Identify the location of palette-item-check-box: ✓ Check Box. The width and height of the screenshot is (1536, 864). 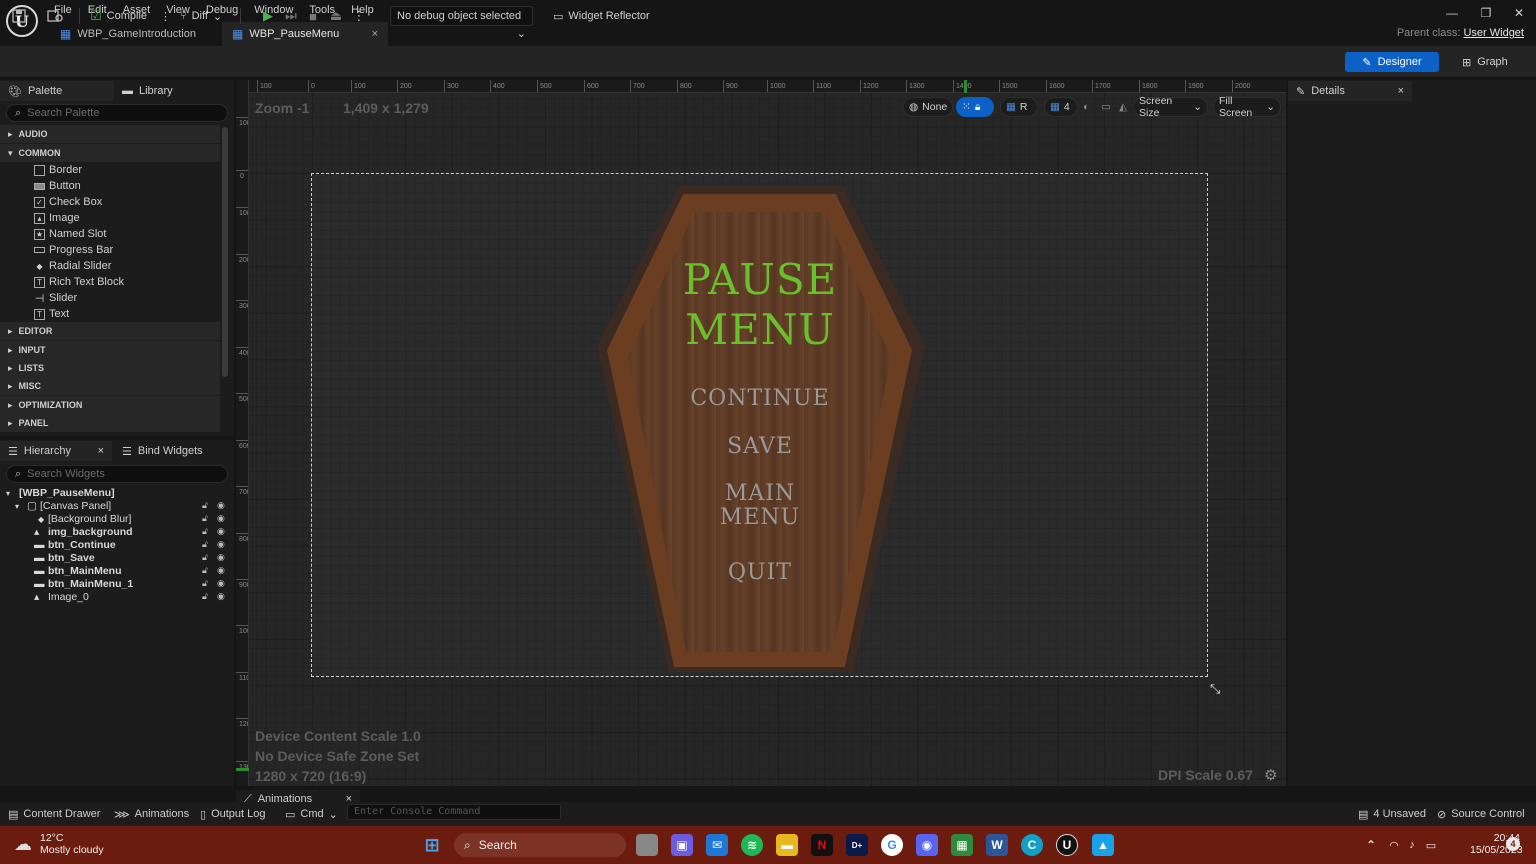
(68, 202).